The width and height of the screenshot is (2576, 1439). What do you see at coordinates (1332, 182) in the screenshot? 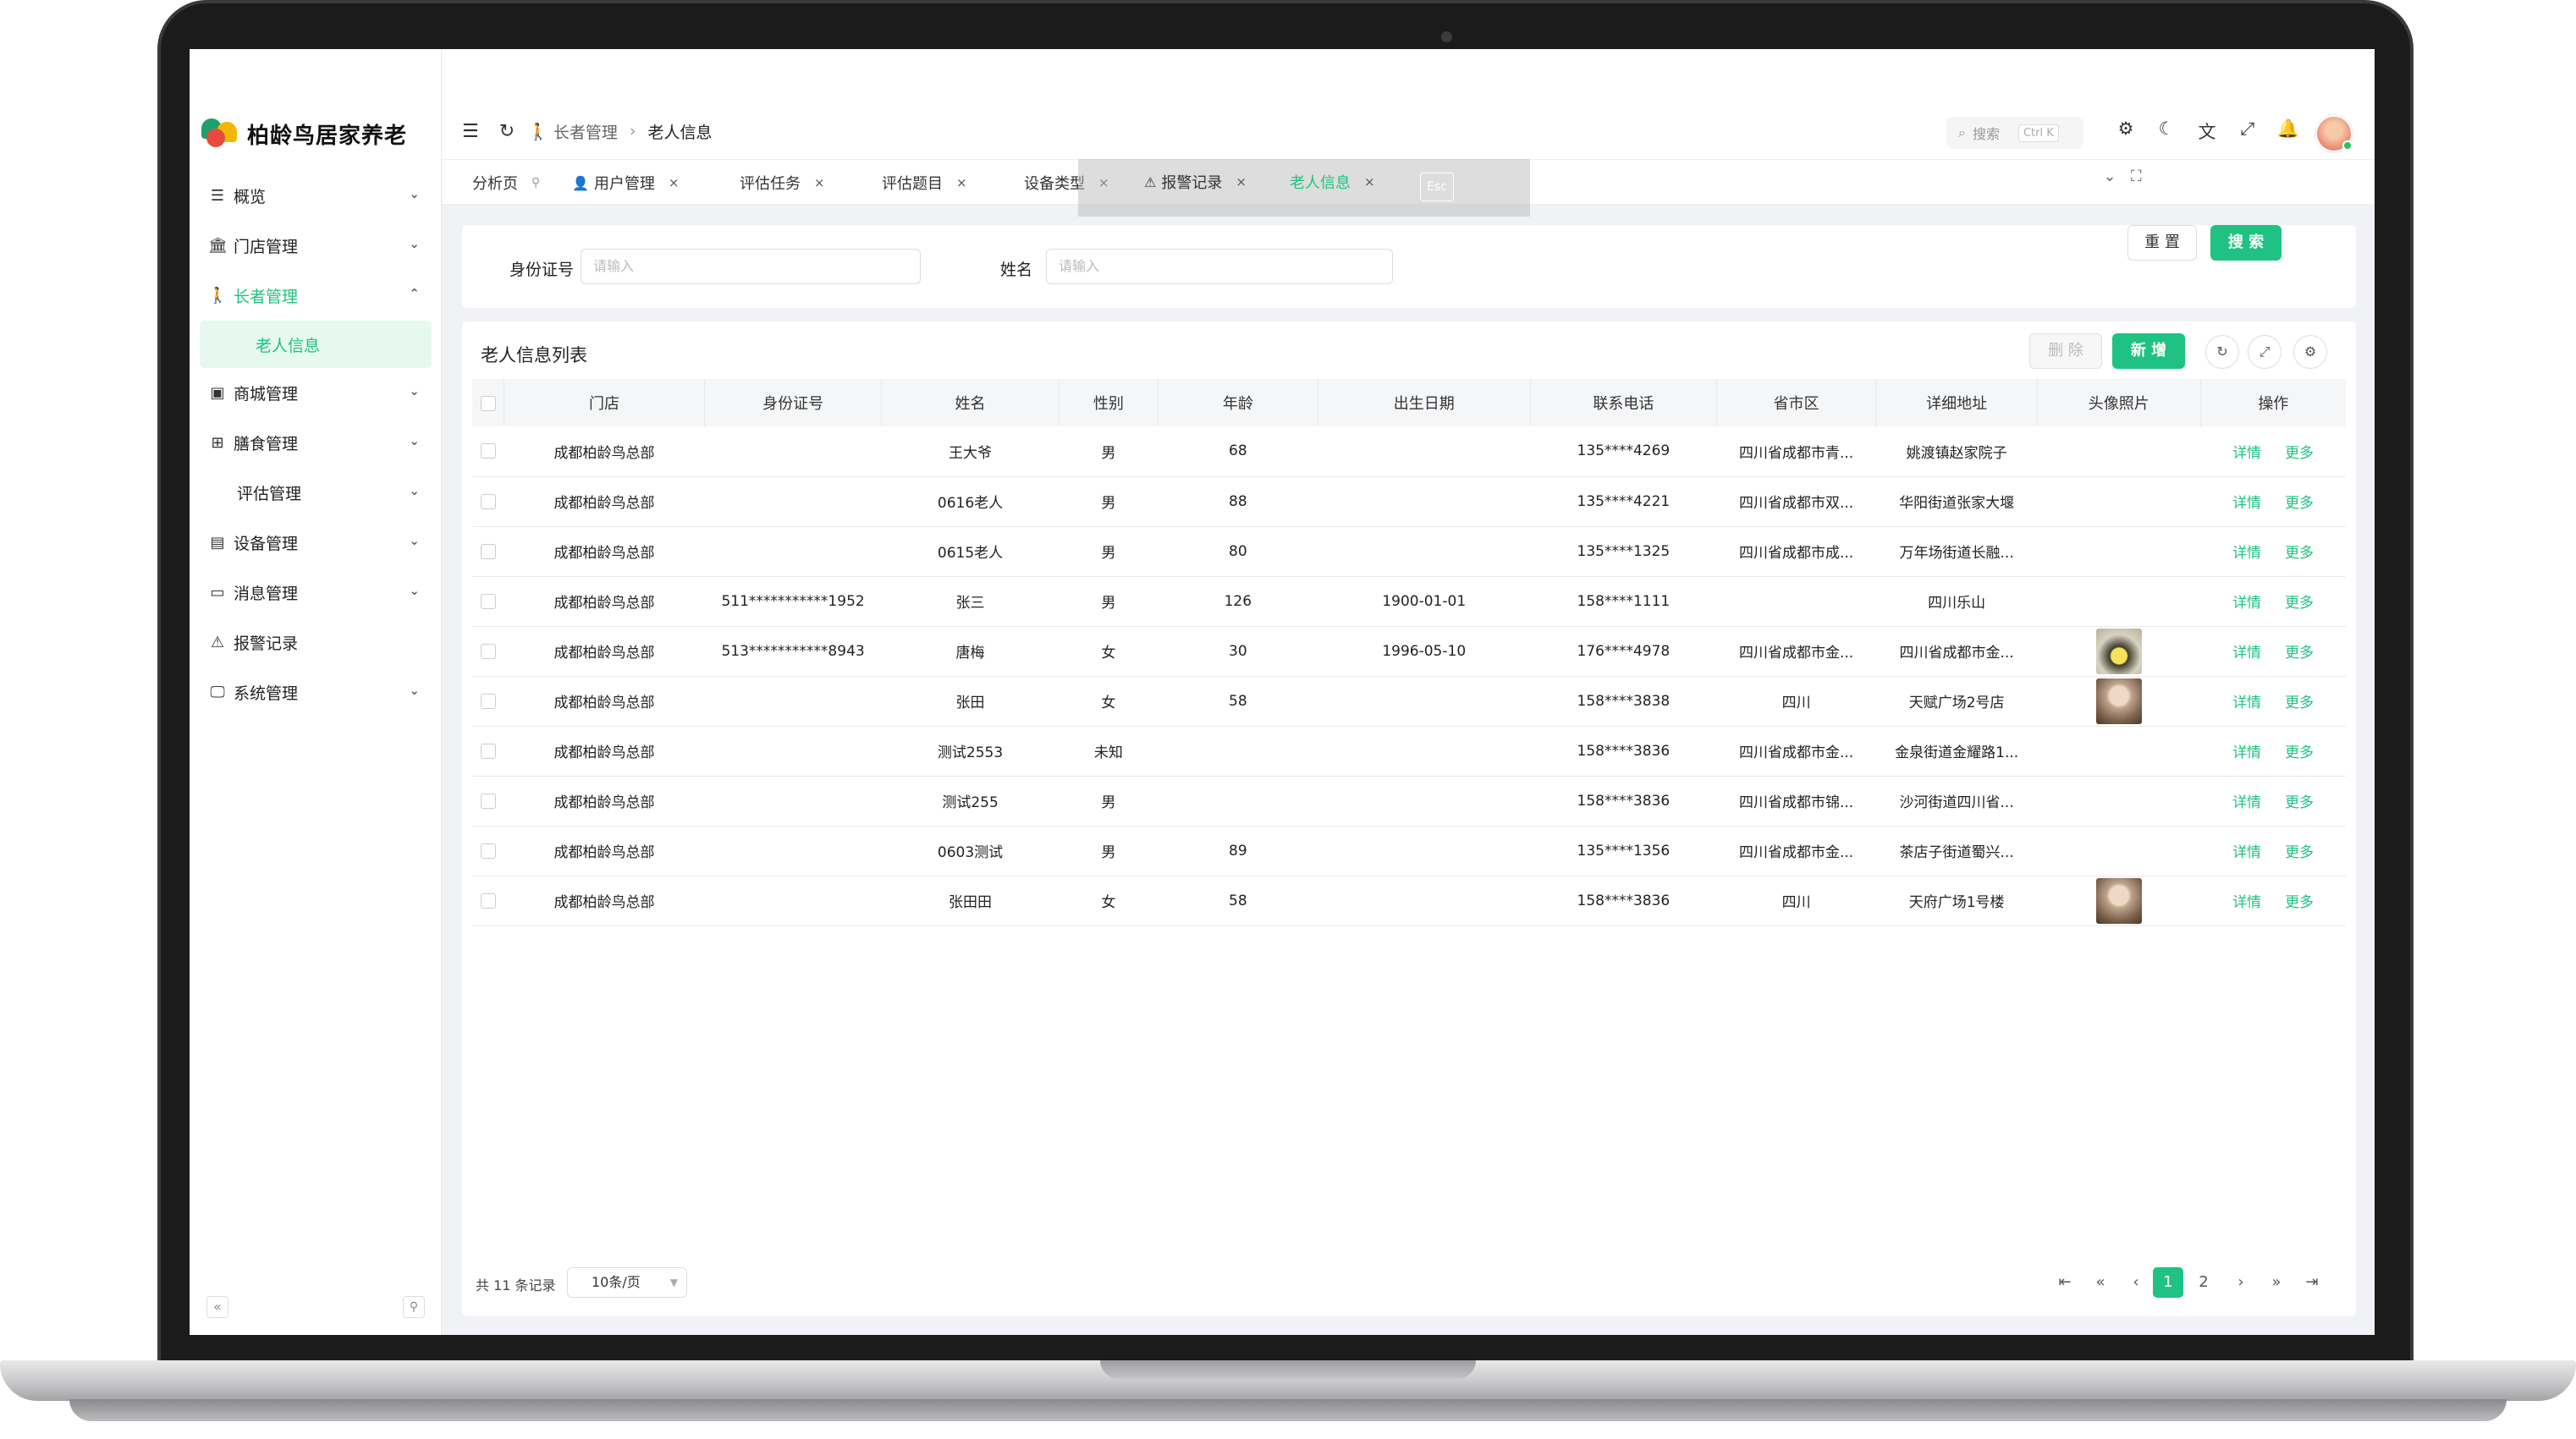
I see `tab-elderly-info: 老人信息 ×` at bounding box center [1332, 182].